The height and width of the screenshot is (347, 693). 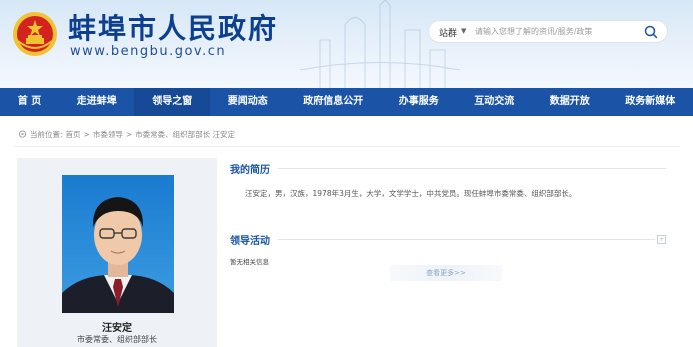 What do you see at coordinates (97, 102) in the screenshot?
I see `nav-item-about-bengbu: 走进蚌埠` at bounding box center [97, 102].